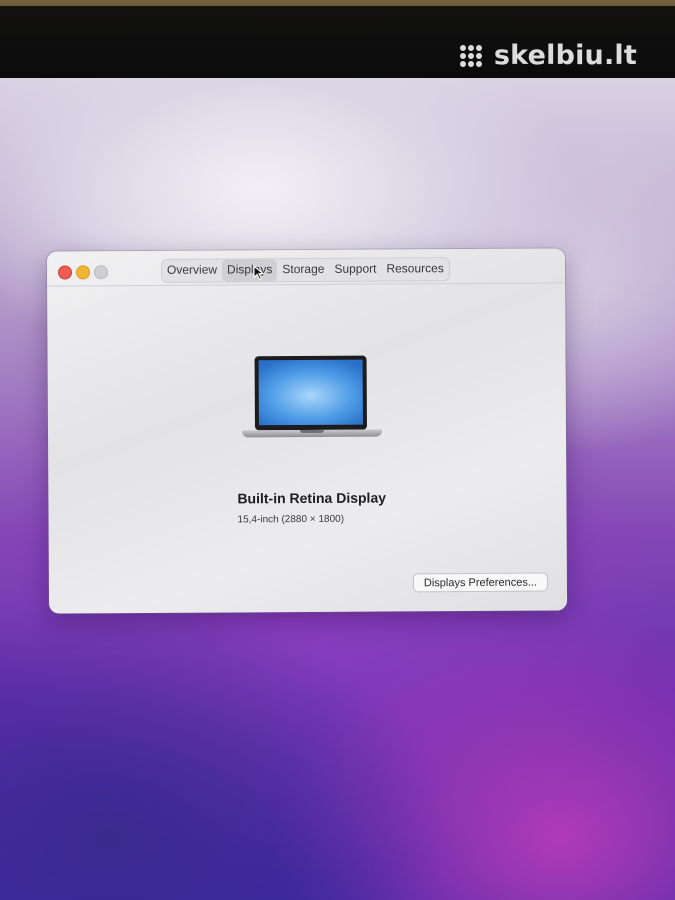 The width and height of the screenshot is (675, 900). I want to click on watermark-text: skelbiu.lt, so click(565, 55).